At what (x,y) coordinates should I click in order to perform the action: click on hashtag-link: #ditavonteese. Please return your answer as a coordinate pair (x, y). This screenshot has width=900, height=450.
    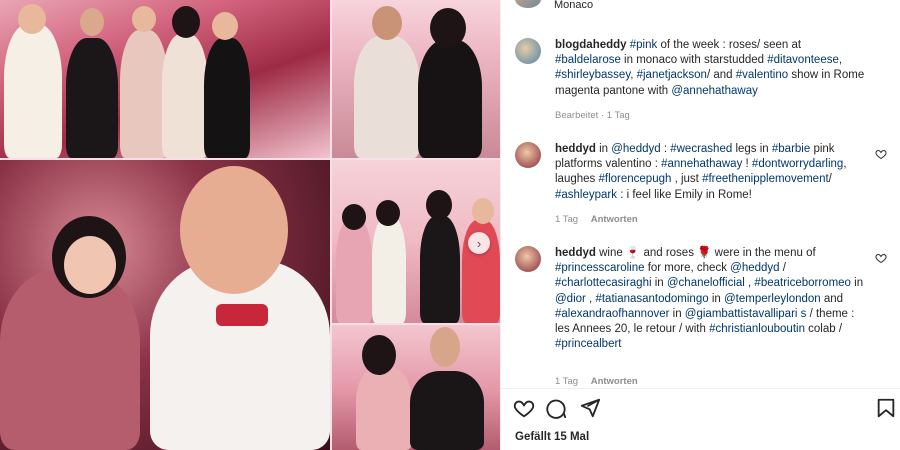
    Looking at the image, I should click on (803, 60).